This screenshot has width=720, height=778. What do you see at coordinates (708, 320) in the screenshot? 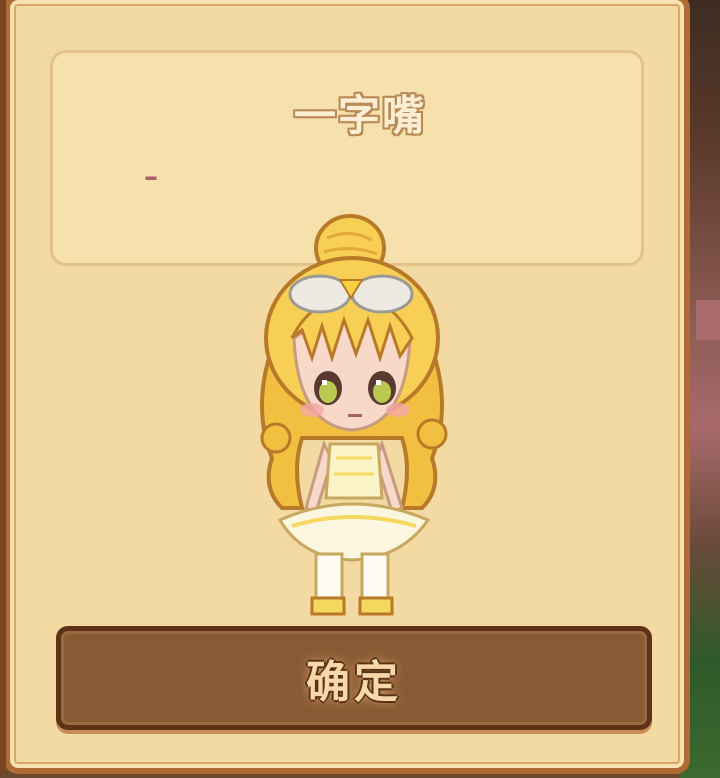
I see `background-decor` at bounding box center [708, 320].